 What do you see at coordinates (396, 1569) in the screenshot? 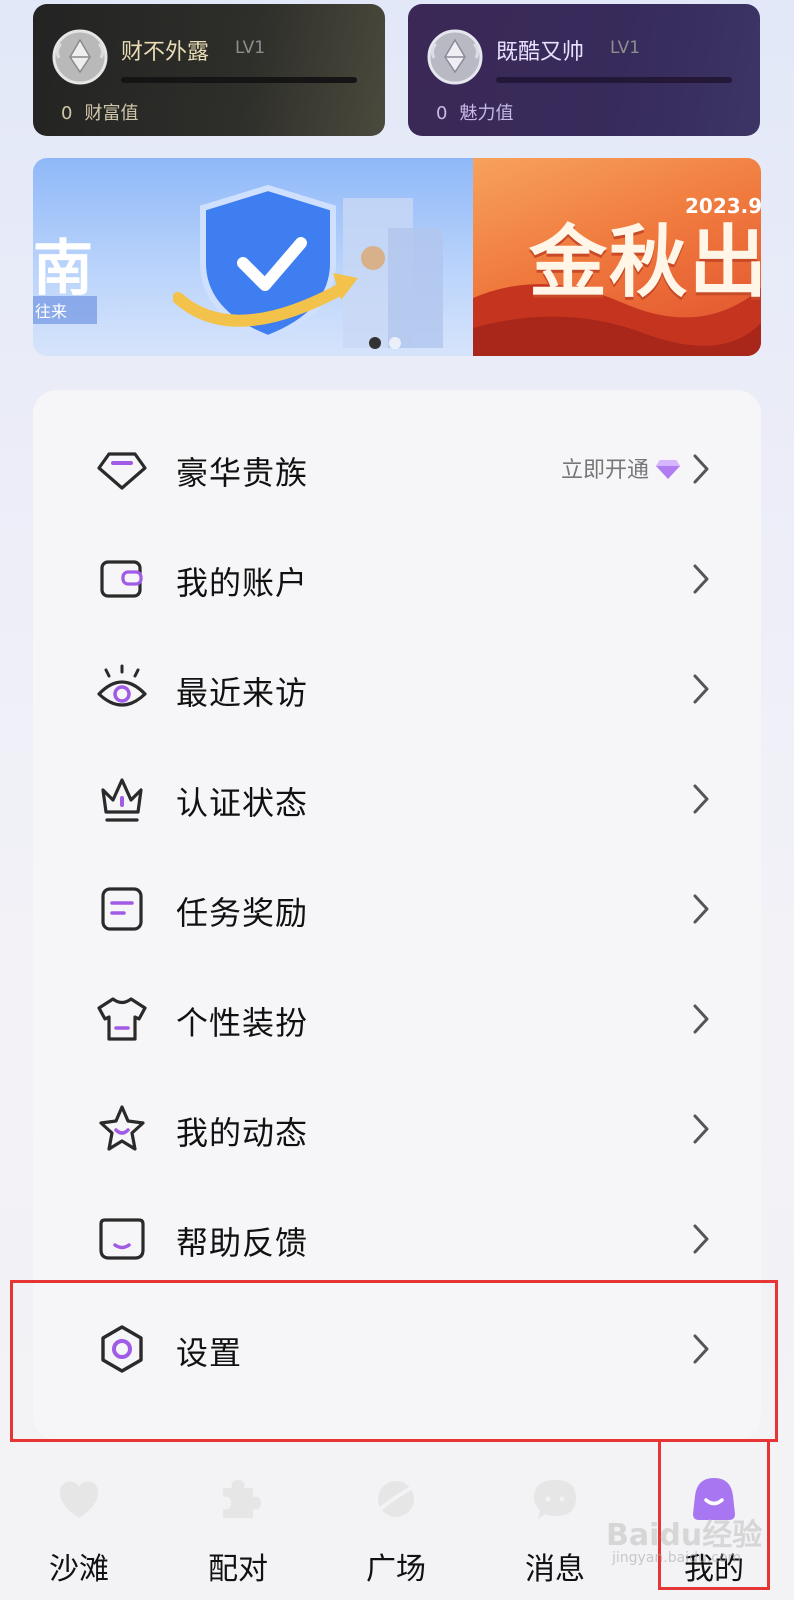
I see `tab-label: 广场` at bounding box center [396, 1569].